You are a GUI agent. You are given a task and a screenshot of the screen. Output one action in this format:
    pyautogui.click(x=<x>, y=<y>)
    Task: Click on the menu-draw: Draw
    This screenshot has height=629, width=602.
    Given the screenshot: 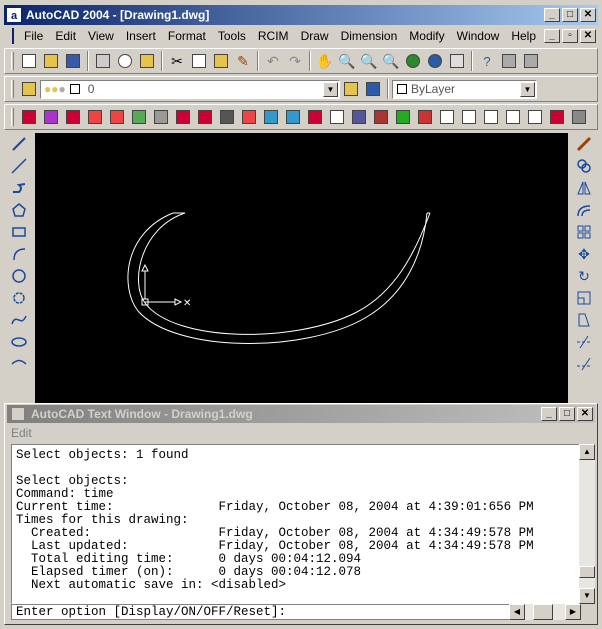 What is the action you would take?
    pyautogui.click(x=315, y=36)
    